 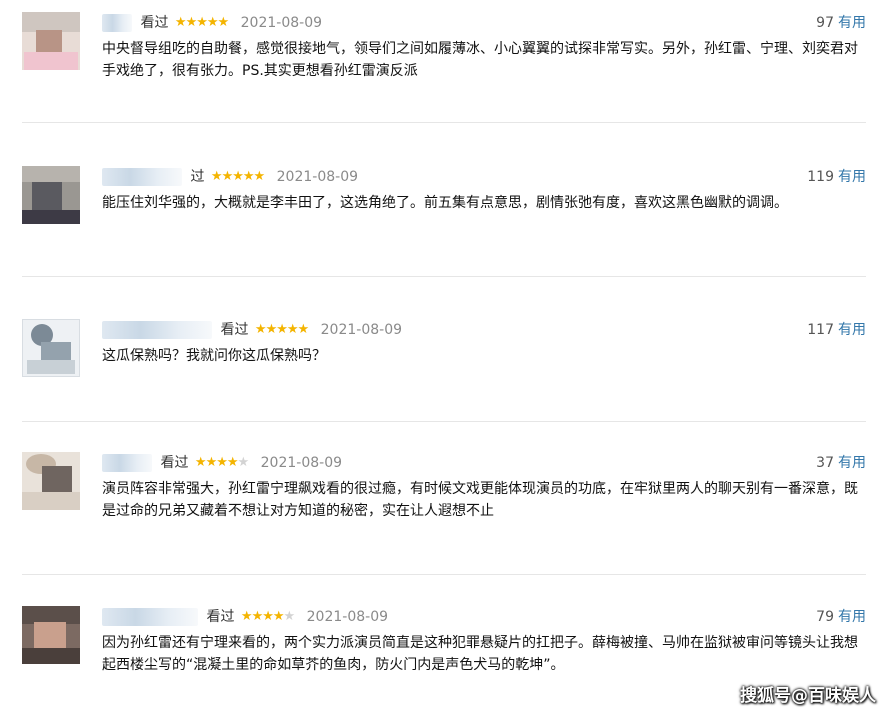 What do you see at coordinates (214, 356) in the screenshot?
I see `review-text: 这瓜保熟吗？我就问你这瓜保熟吗？` at bounding box center [214, 356].